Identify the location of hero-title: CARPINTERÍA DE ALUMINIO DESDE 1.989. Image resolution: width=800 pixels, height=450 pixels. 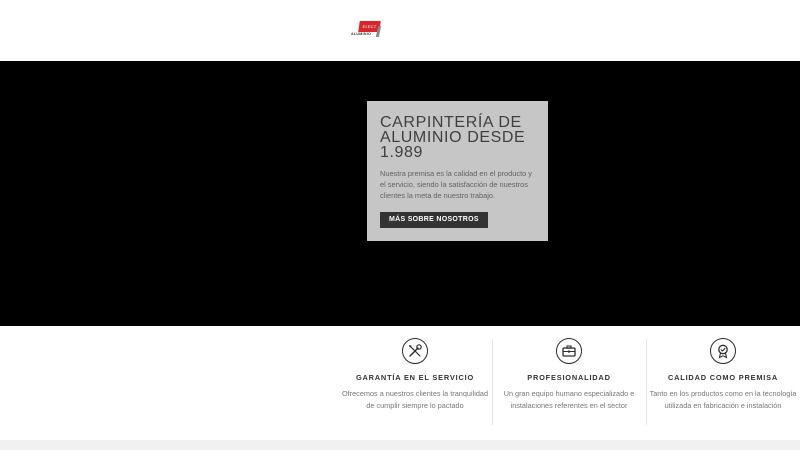
(453, 137).